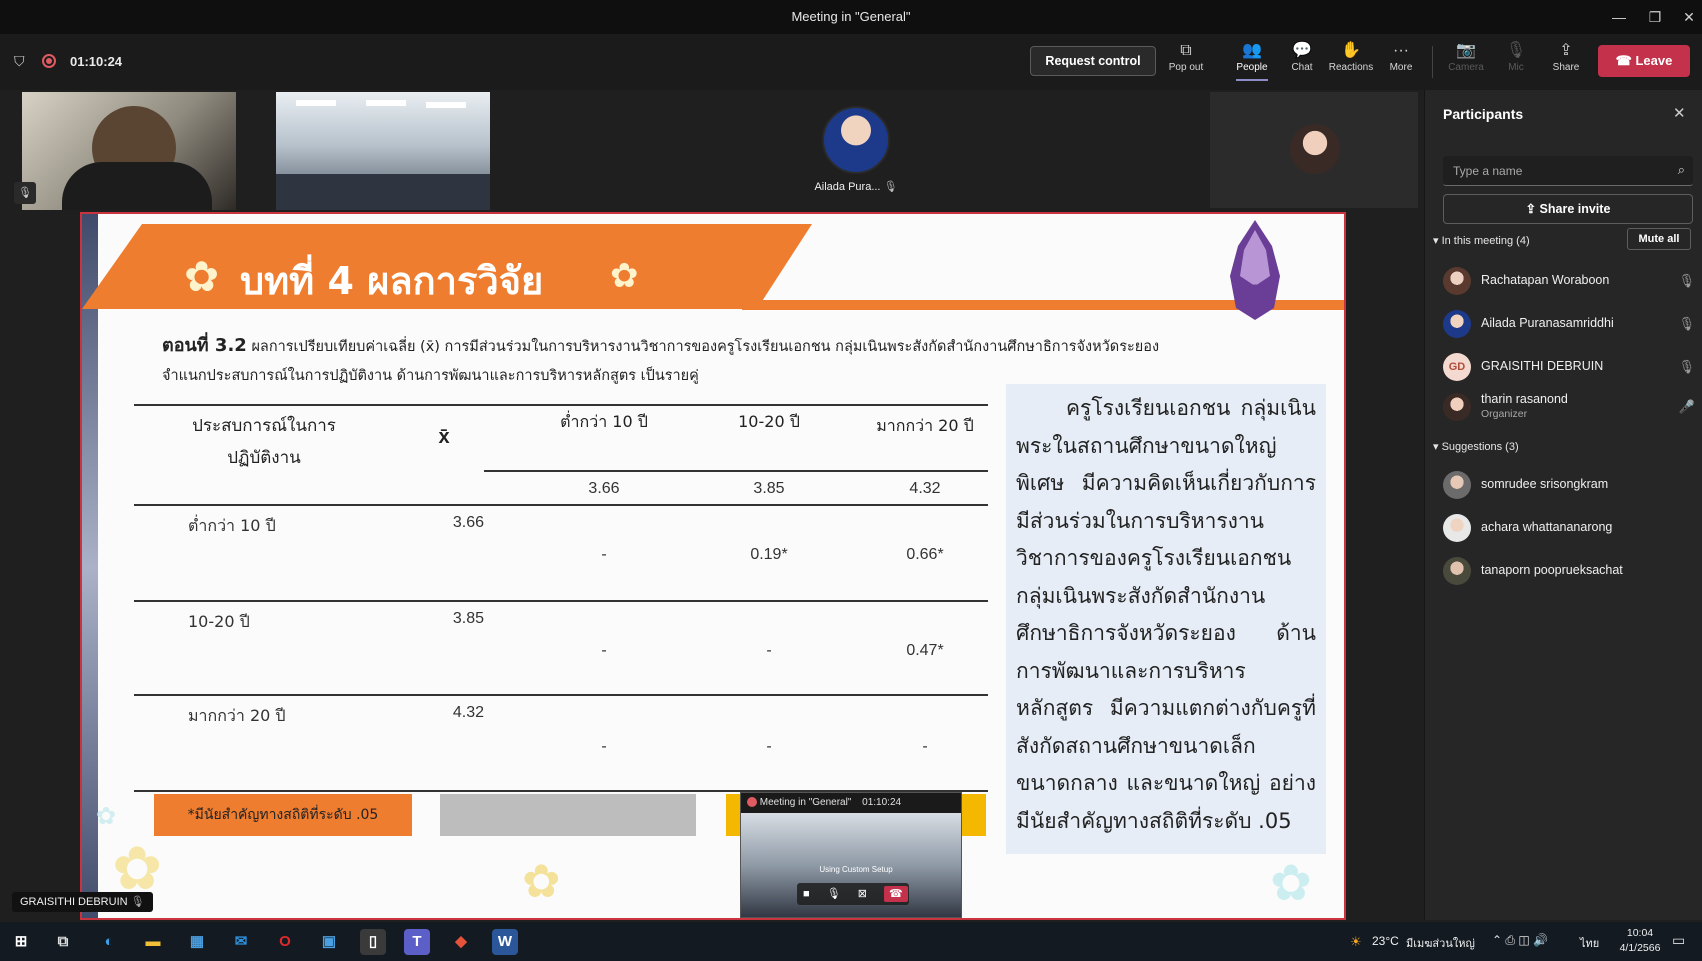 The height and width of the screenshot is (961, 1702). What do you see at coordinates (1437, 447) in the screenshot?
I see `chevron-down-icon: ▾` at bounding box center [1437, 447].